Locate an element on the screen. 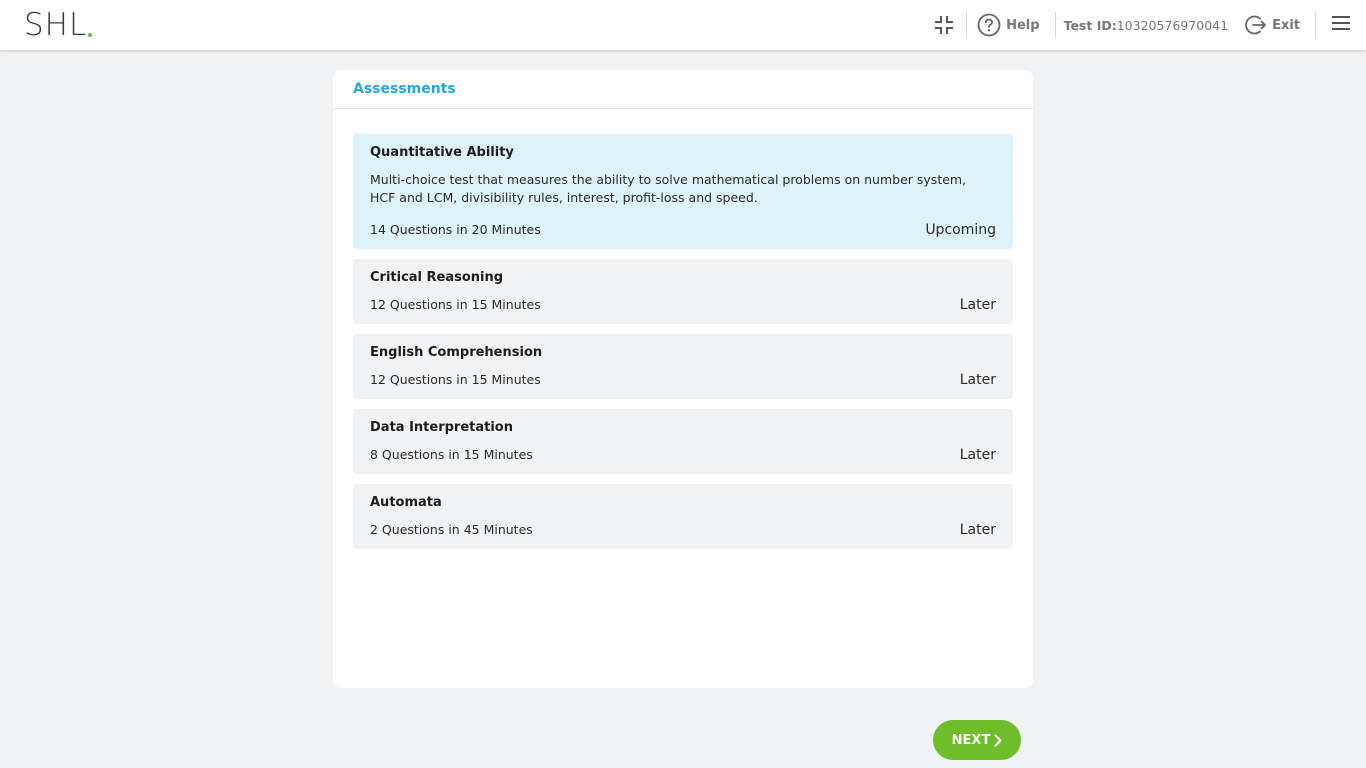 The width and height of the screenshot is (1366, 768). help-circle-icon is located at coordinates (989, 25).